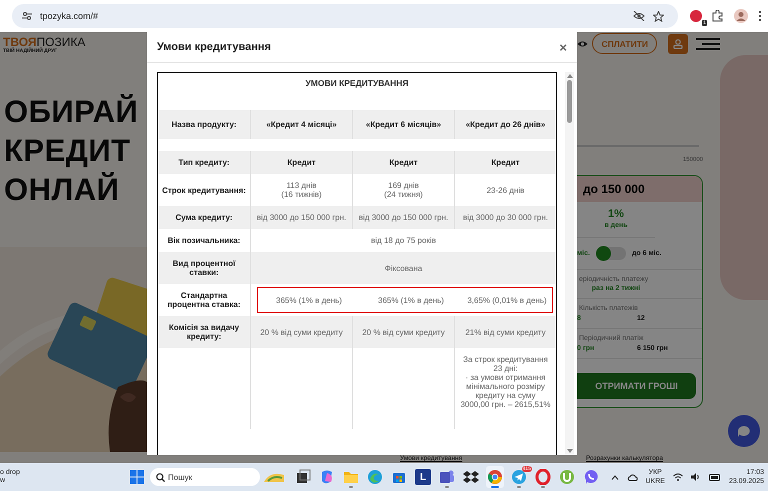  I want to click on hero-heading: ОНЛАЙ, so click(62, 190).